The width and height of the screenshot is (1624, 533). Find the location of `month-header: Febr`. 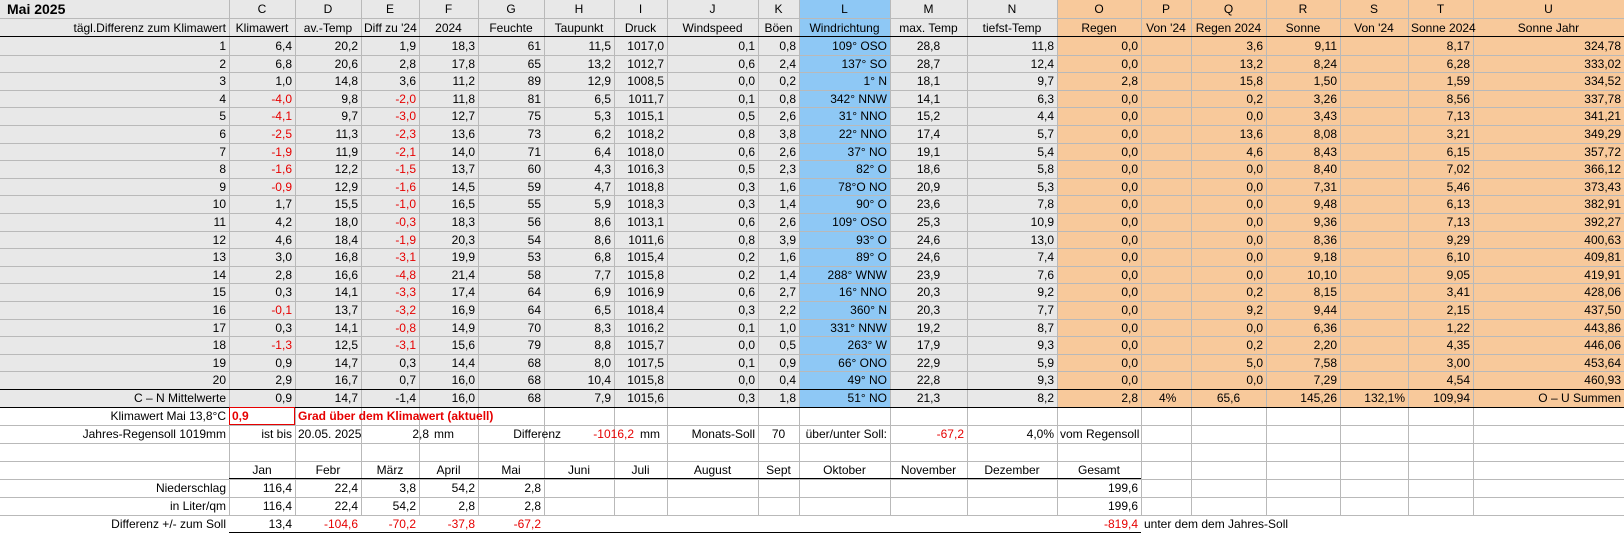

month-header: Febr is located at coordinates (328, 470).